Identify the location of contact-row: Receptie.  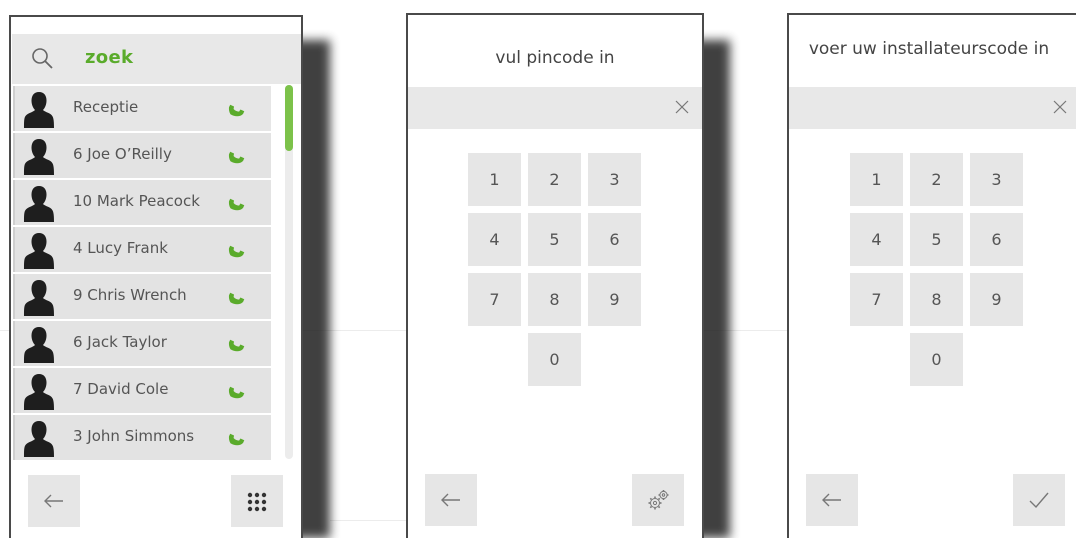
(142, 108).